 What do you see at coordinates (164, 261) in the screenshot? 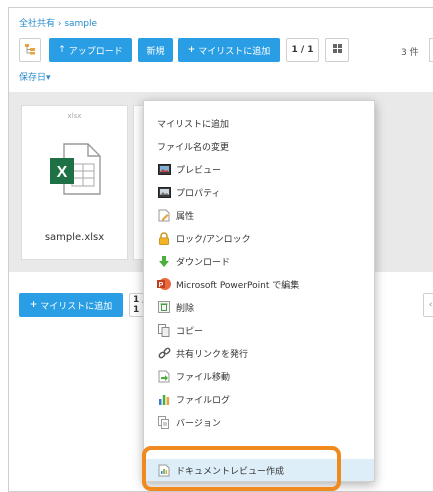
I see `download-icon` at bounding box center [164, 261].